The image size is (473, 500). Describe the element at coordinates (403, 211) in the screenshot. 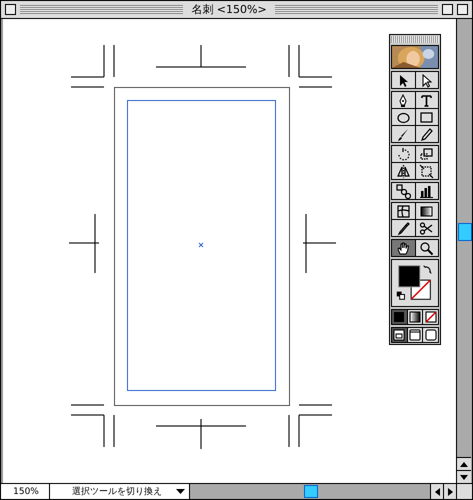

I see `mesh-tool-icon` at that location.